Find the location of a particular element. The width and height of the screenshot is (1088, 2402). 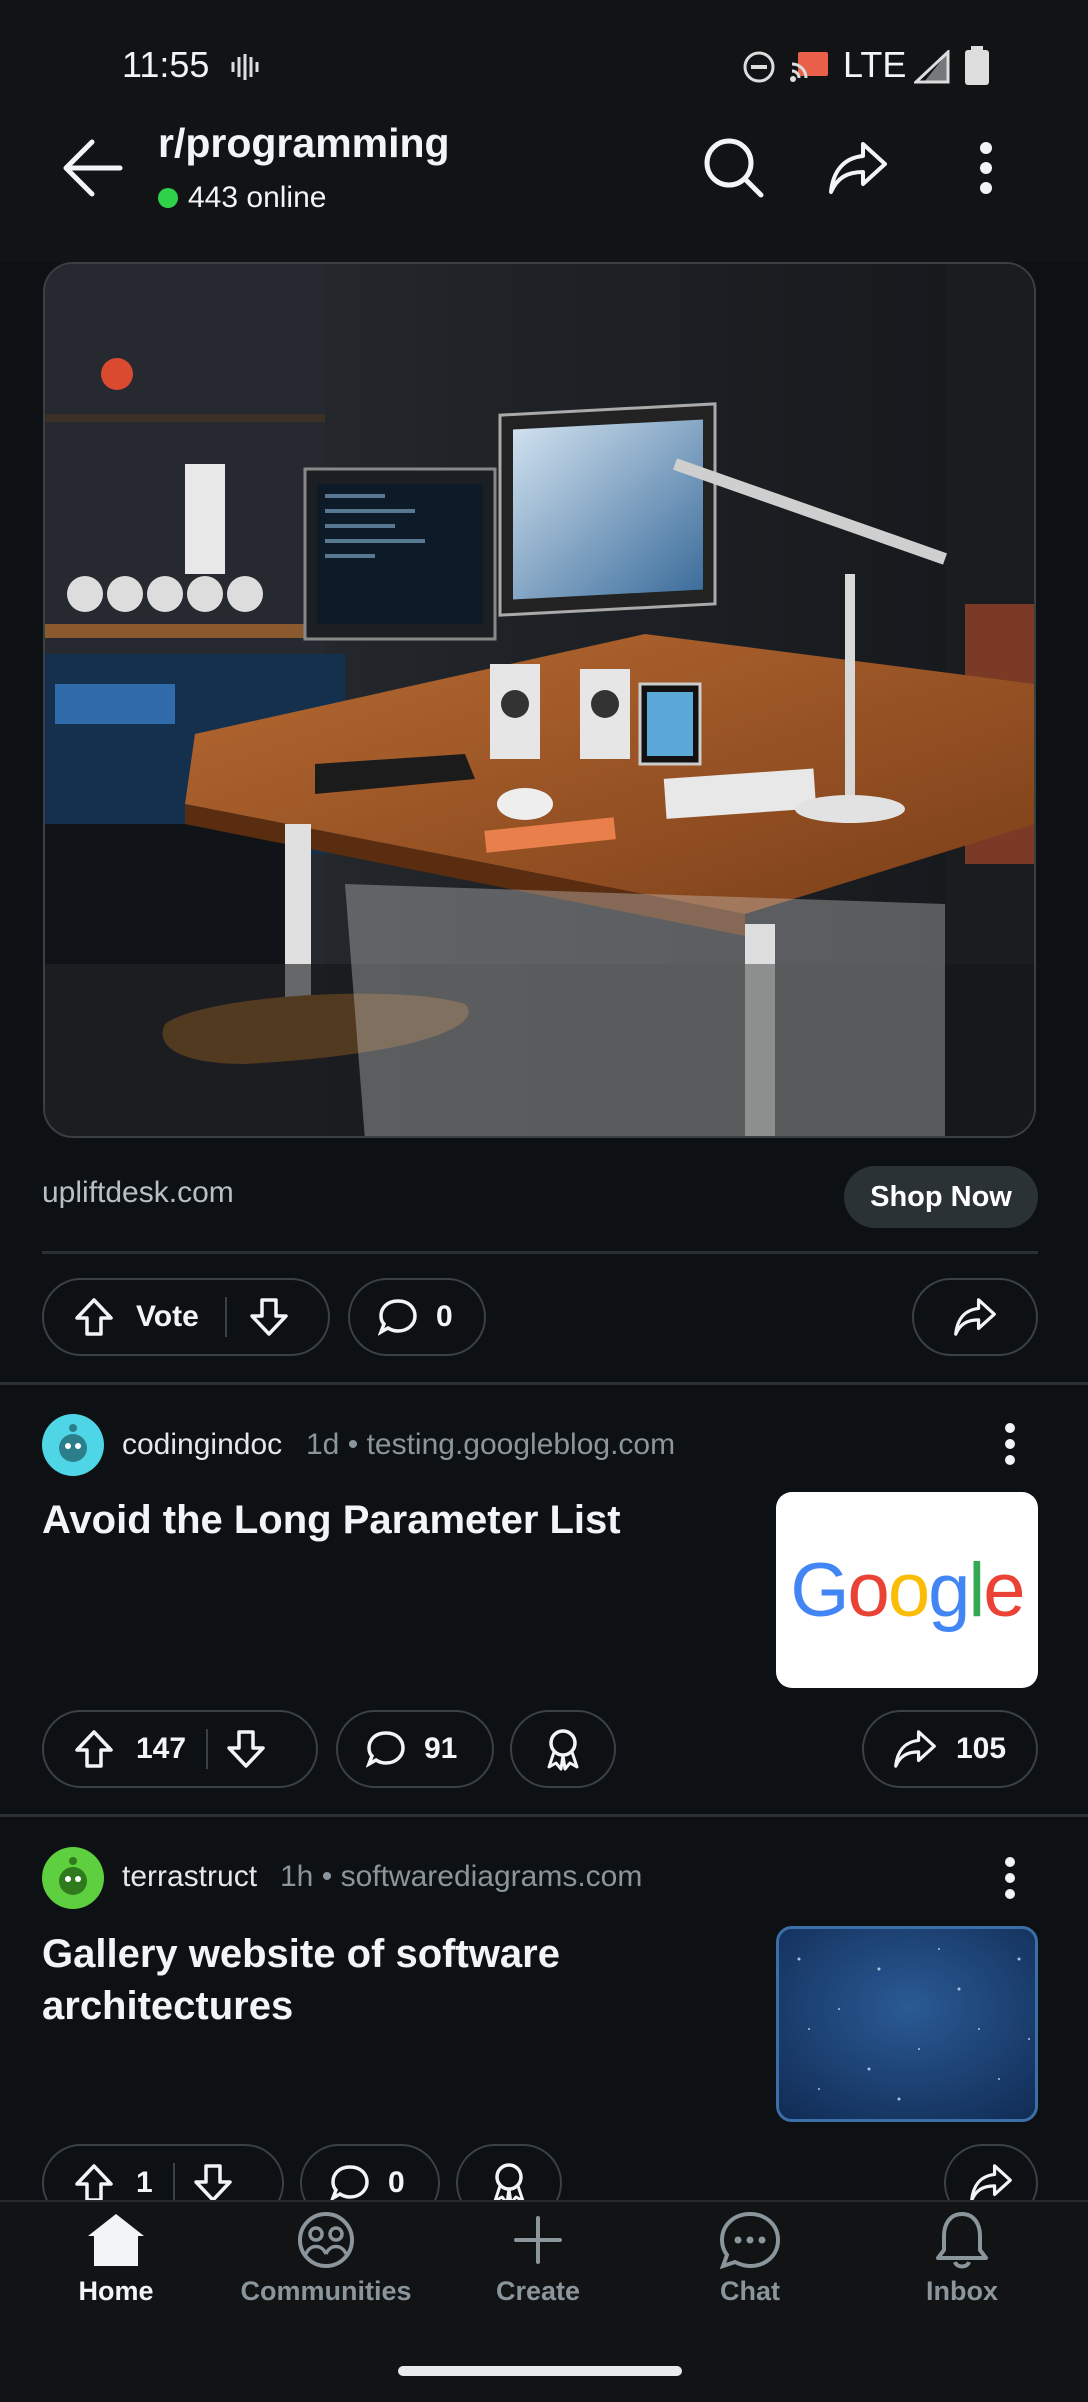

share-button is located at coordinates (858, 168).